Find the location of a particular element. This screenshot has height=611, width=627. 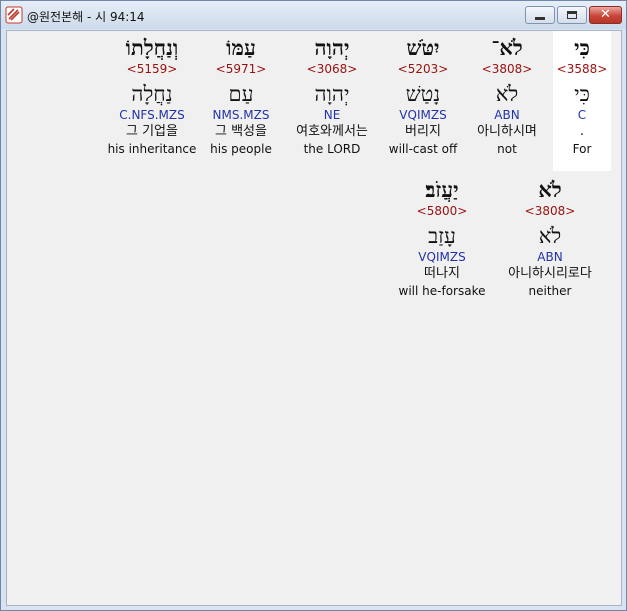

close-button: ✕ is located at coordinates (605, 15).